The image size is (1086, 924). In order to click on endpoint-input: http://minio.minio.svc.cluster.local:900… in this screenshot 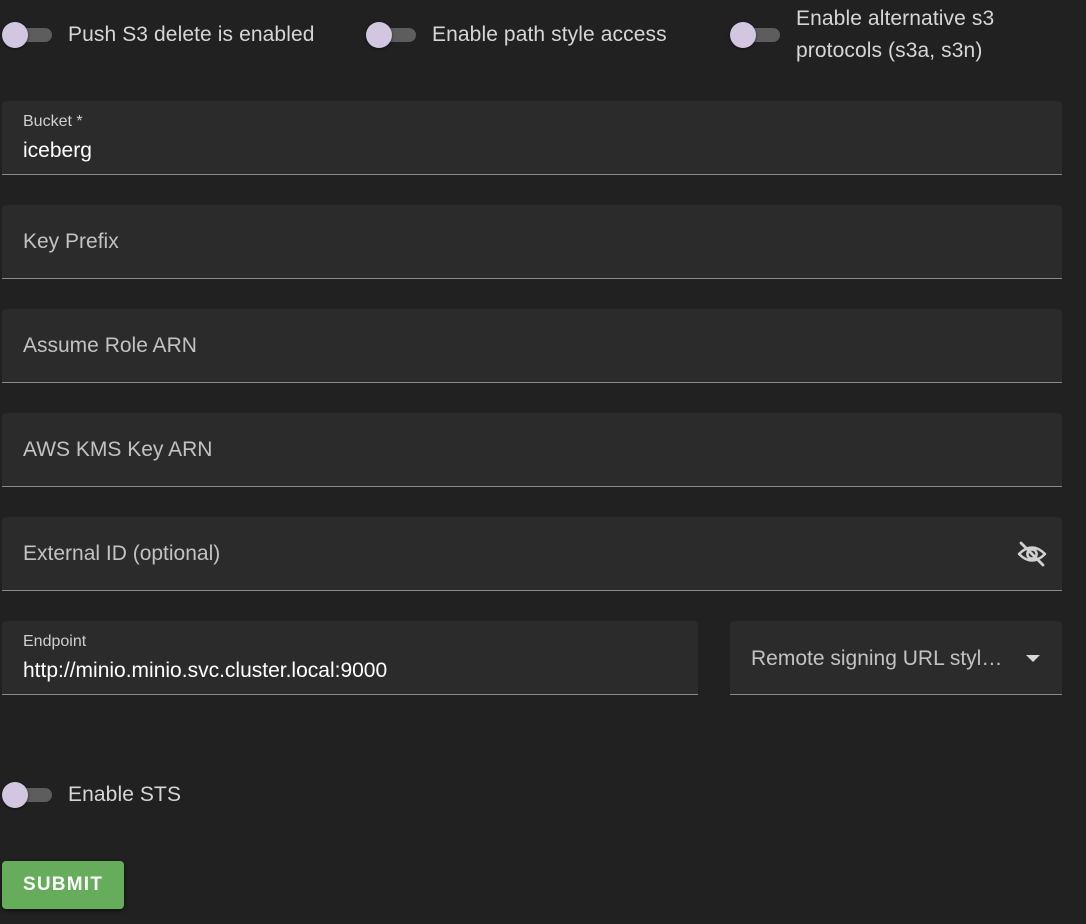, I will do `click(205, 671)`.